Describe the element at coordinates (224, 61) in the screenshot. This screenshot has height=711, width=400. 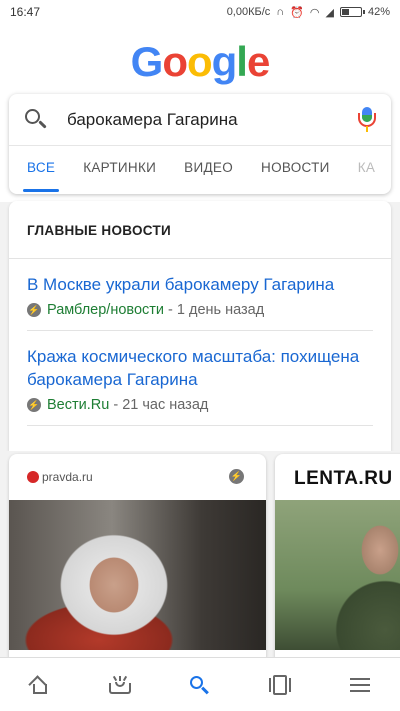
I see `logo-letter: g` at that location.